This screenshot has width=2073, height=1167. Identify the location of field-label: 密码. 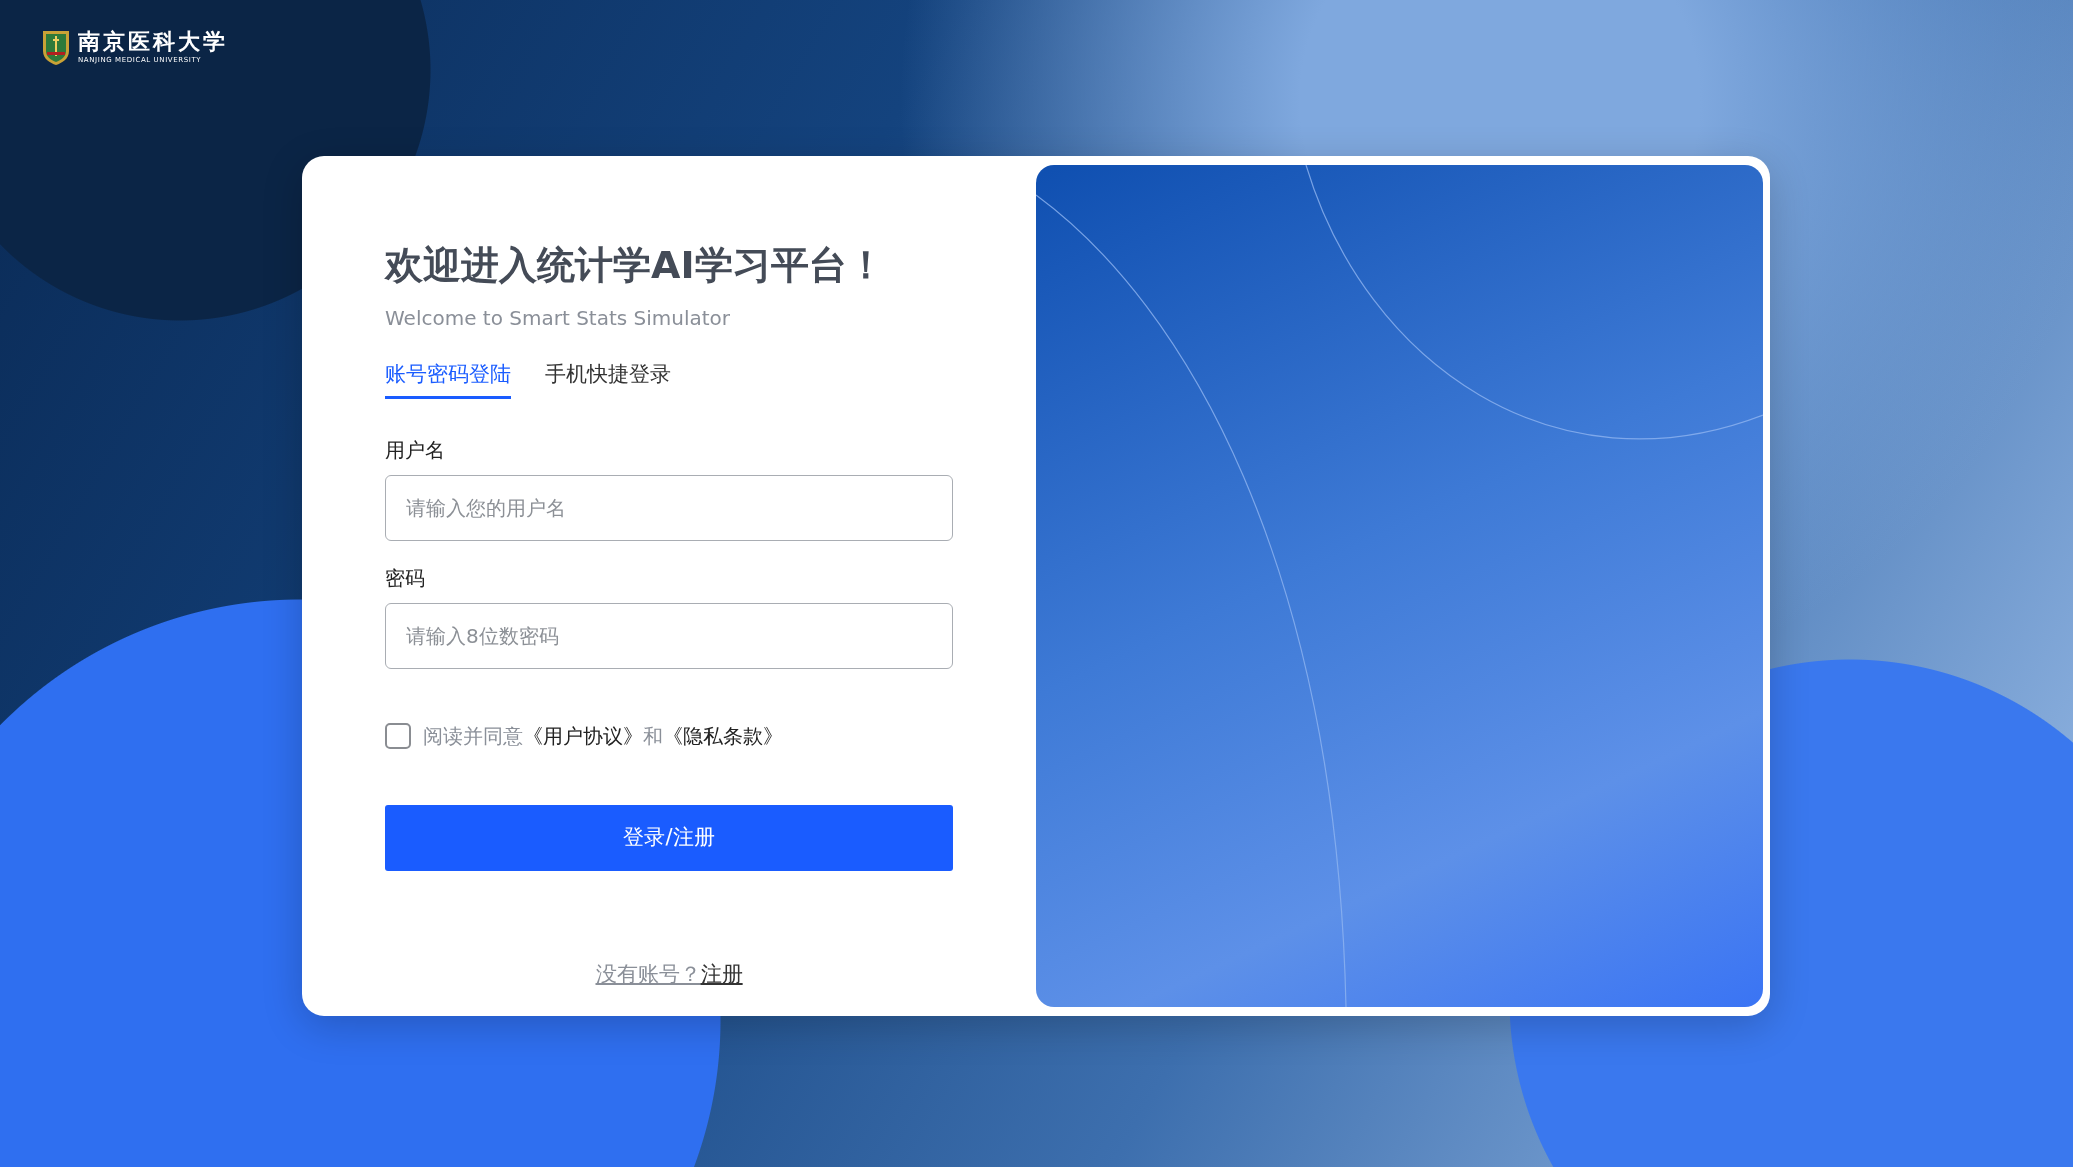
(405, 579).